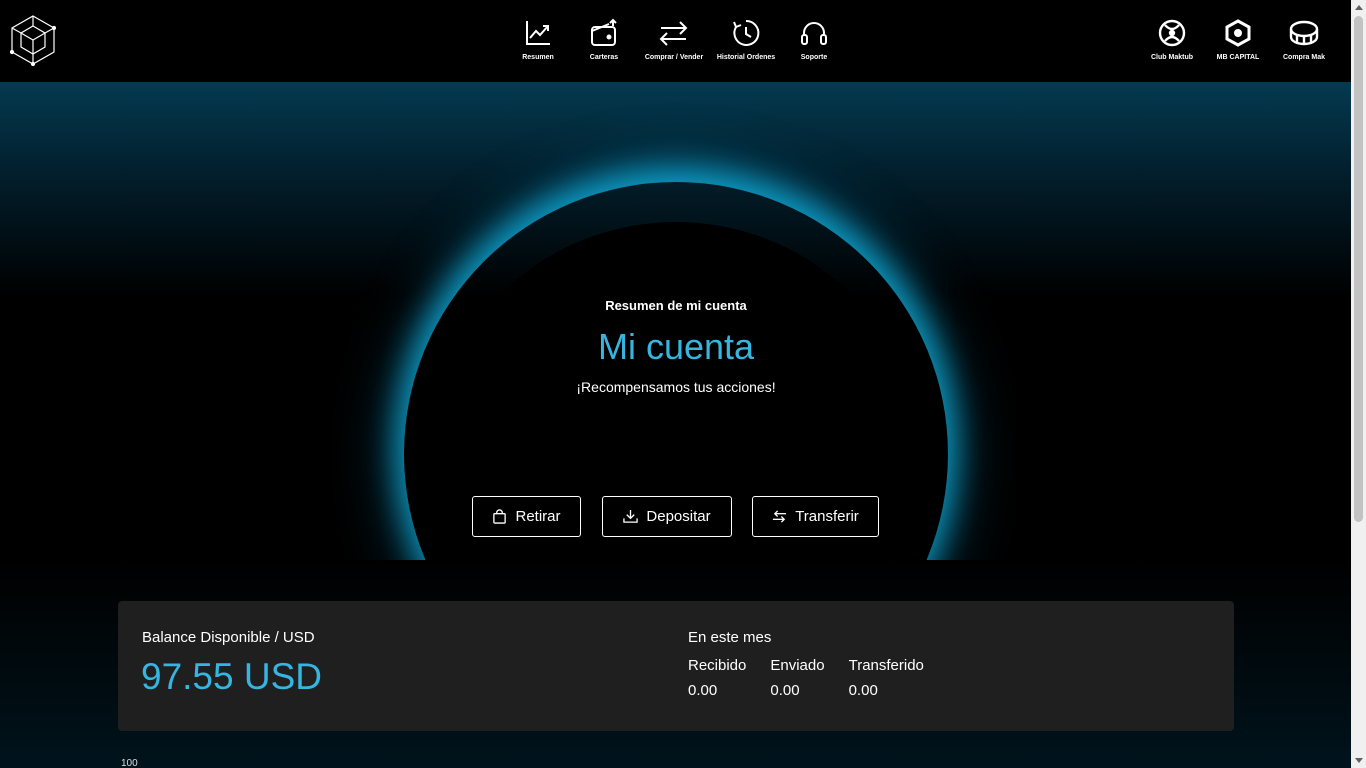 This screenshot has width=1366, height=768. Describe the element at coordinates (730, 637) in the screenshot. I see `month-label: En este mes` at that location.